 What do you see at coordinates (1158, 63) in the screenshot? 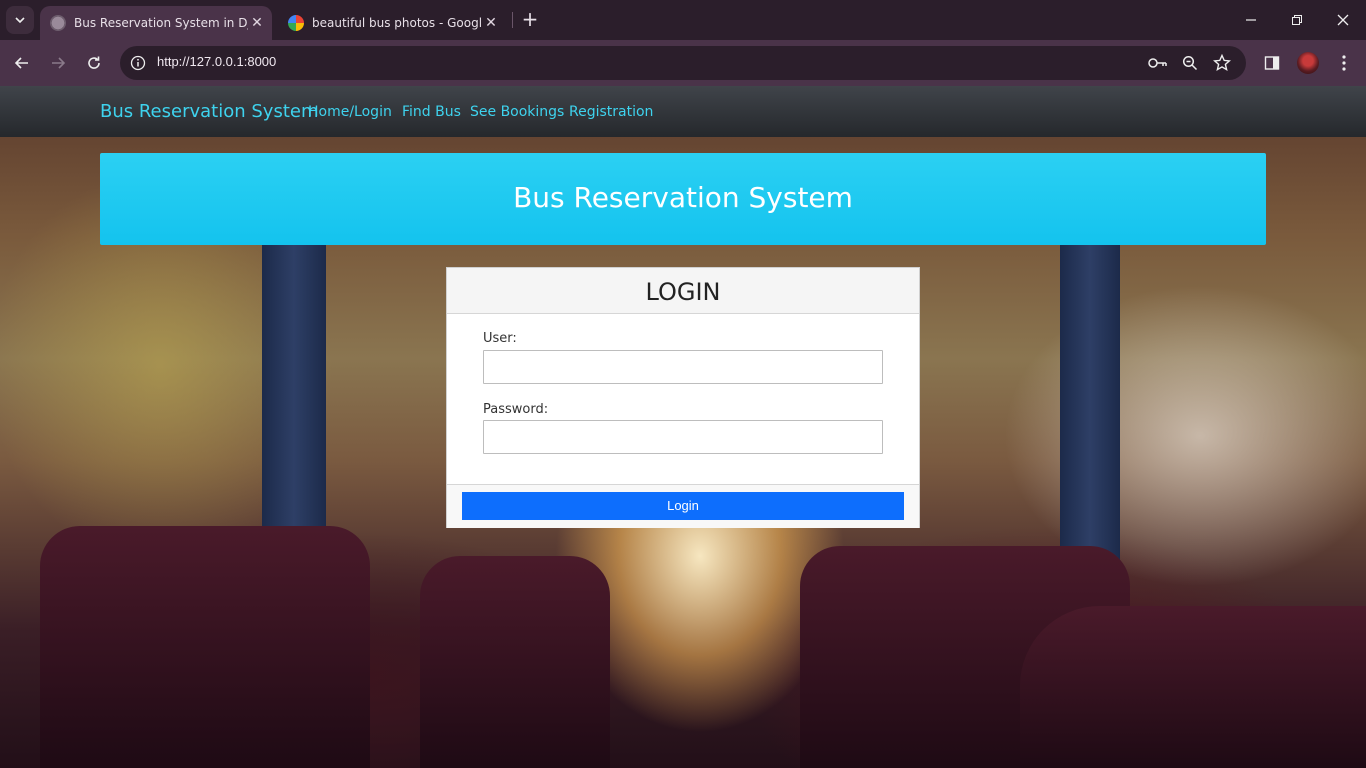
I see `key-icon` at bounding box center [1158, 63].